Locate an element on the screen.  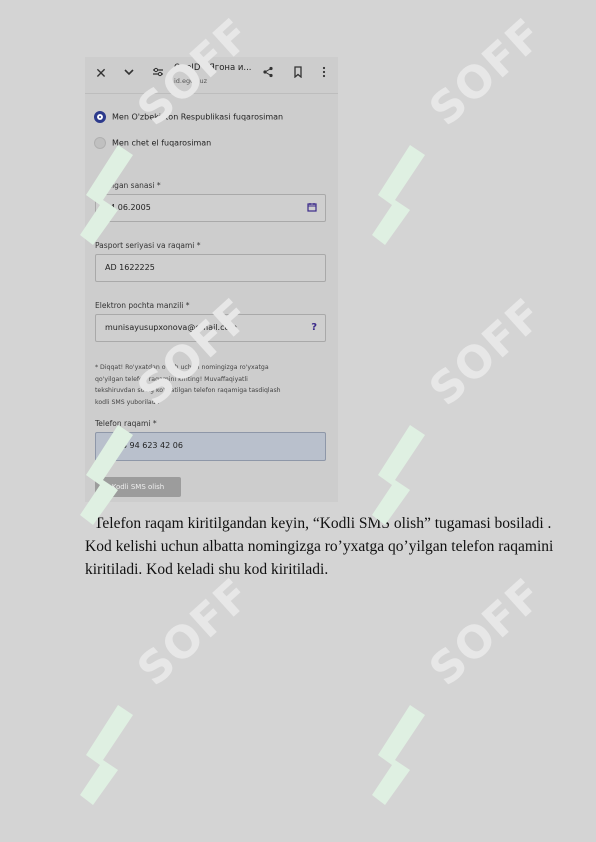
help-icon: ? is located at coordinates (314, 328).